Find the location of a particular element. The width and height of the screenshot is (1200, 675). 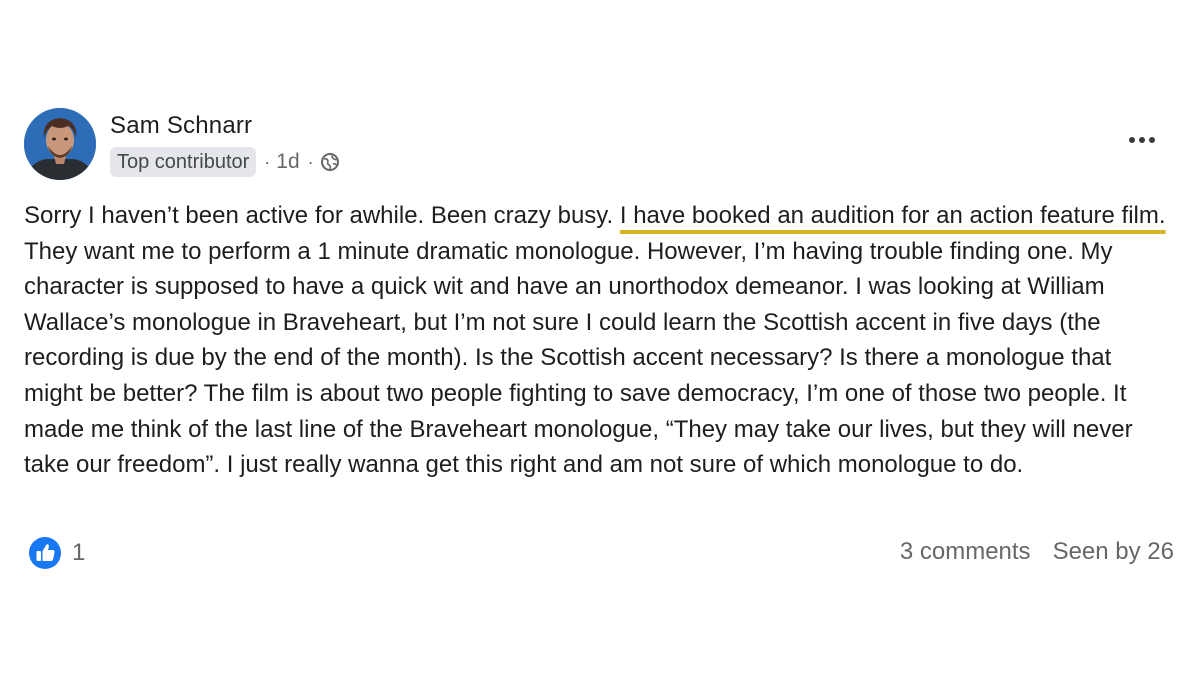

avatar-image is located at coordinates (60, 144).